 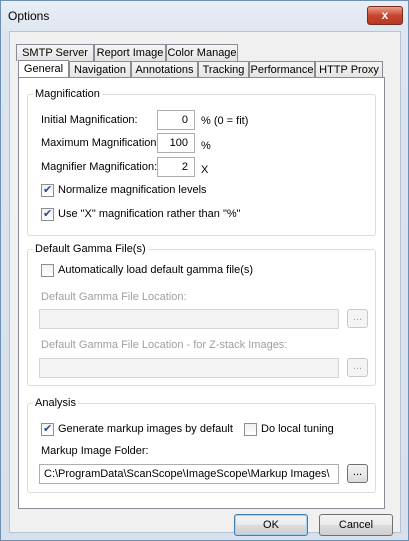 I want to click on generate-markup-checkbox, so click(x=47, y=429).